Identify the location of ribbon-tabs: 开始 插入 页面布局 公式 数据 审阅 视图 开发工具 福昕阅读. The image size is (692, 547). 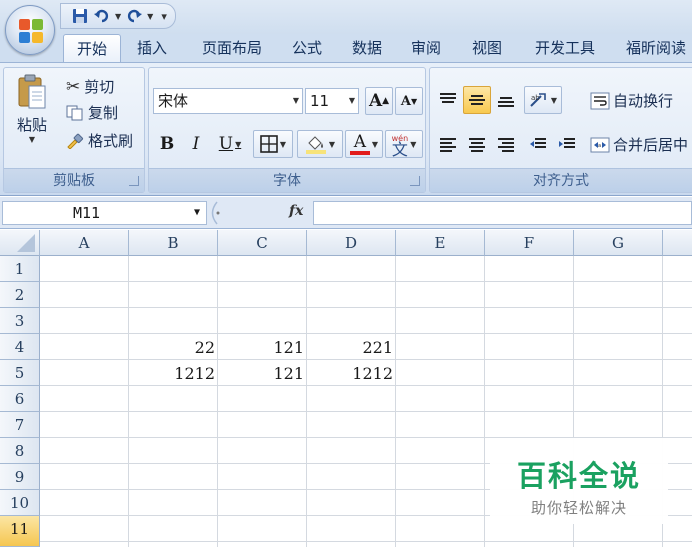
(346, 48).